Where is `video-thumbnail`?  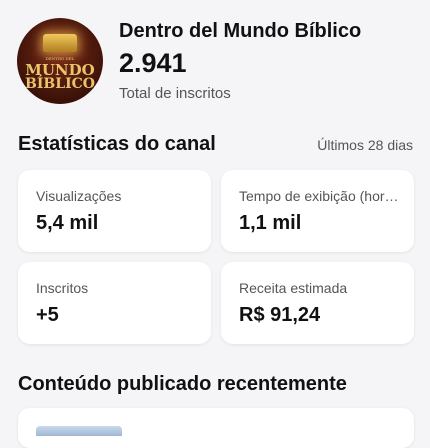 video-thumbnail is located at coordinates (79, 431).